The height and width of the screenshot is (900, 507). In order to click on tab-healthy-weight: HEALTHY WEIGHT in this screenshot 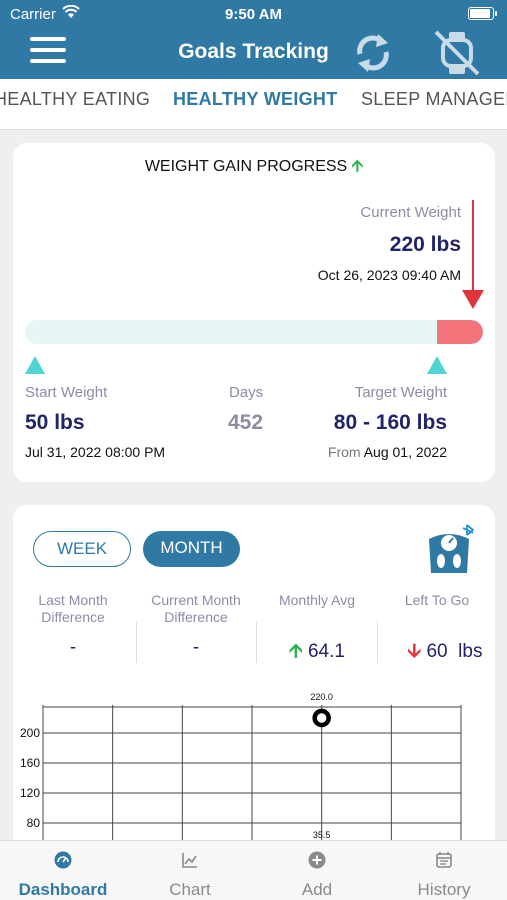, I will do `click(255, 99)`.